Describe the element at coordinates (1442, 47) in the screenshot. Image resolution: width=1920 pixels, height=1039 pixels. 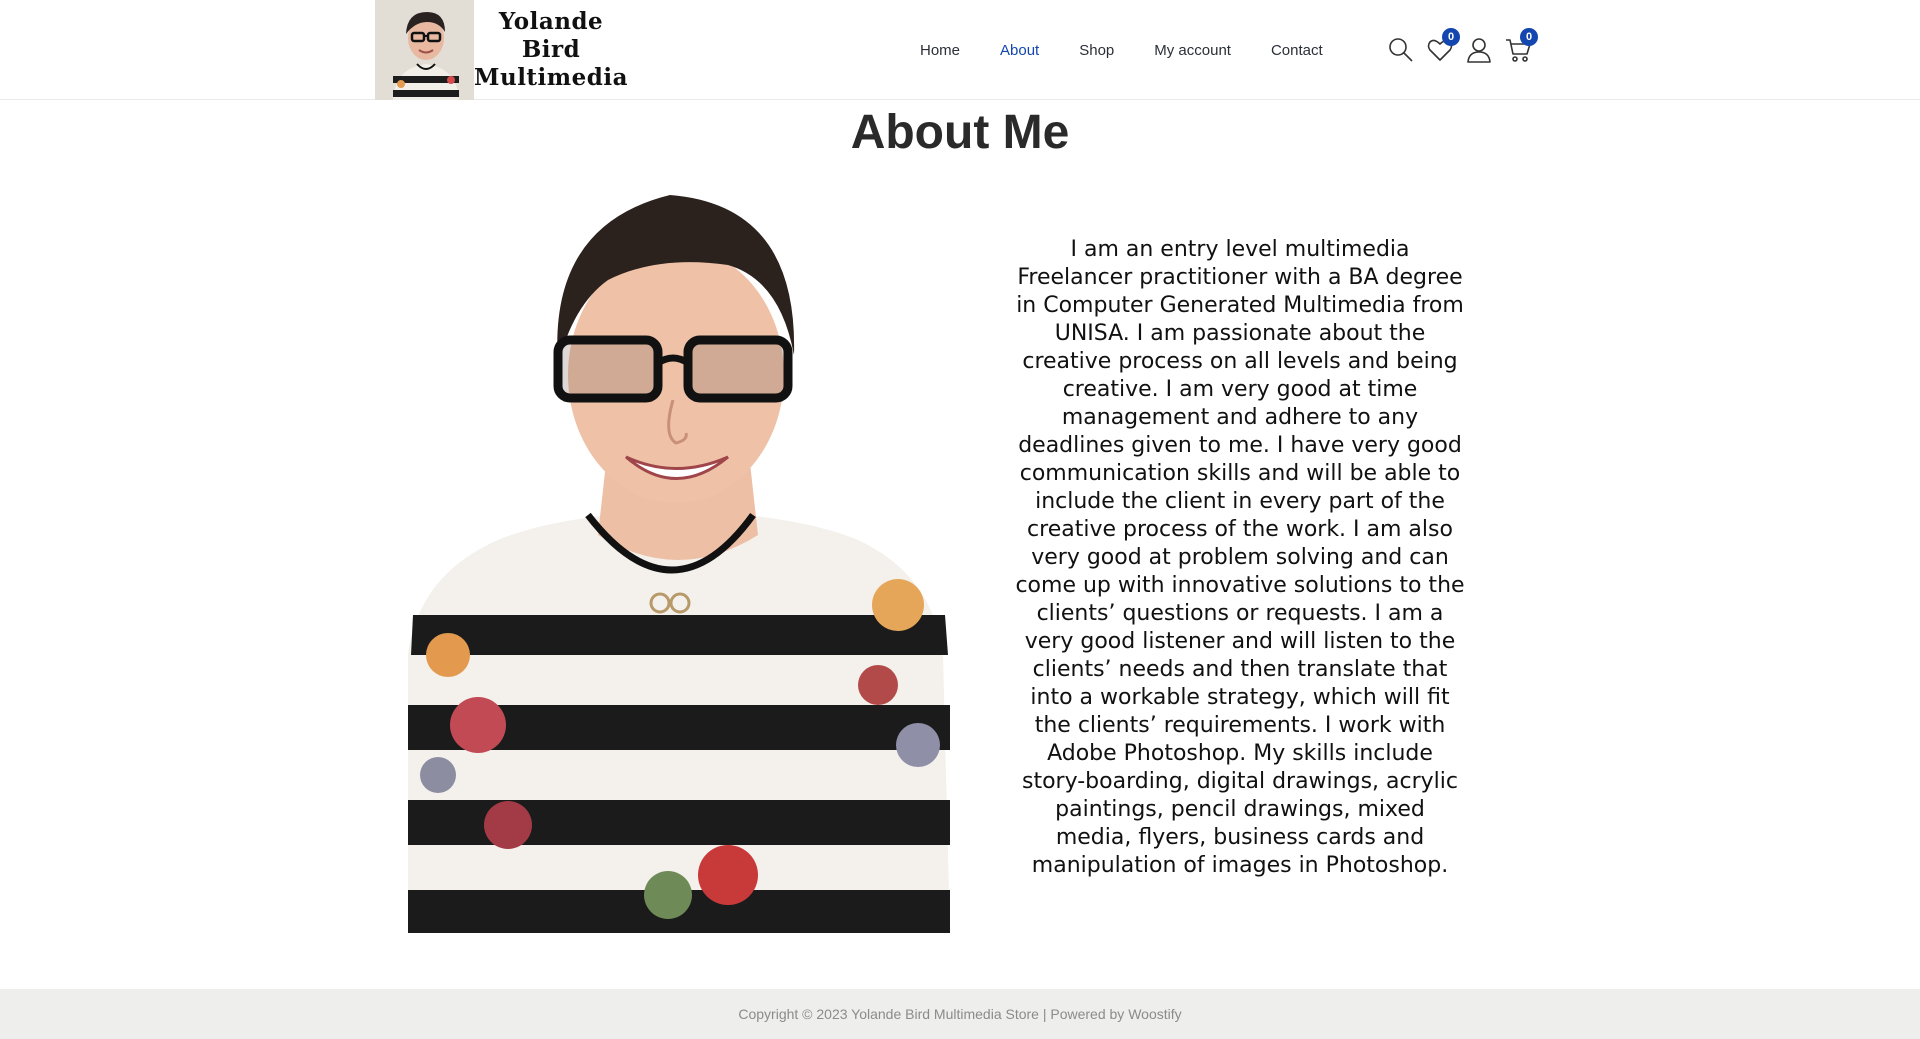
I see `wishlist-button: 0` at that location.